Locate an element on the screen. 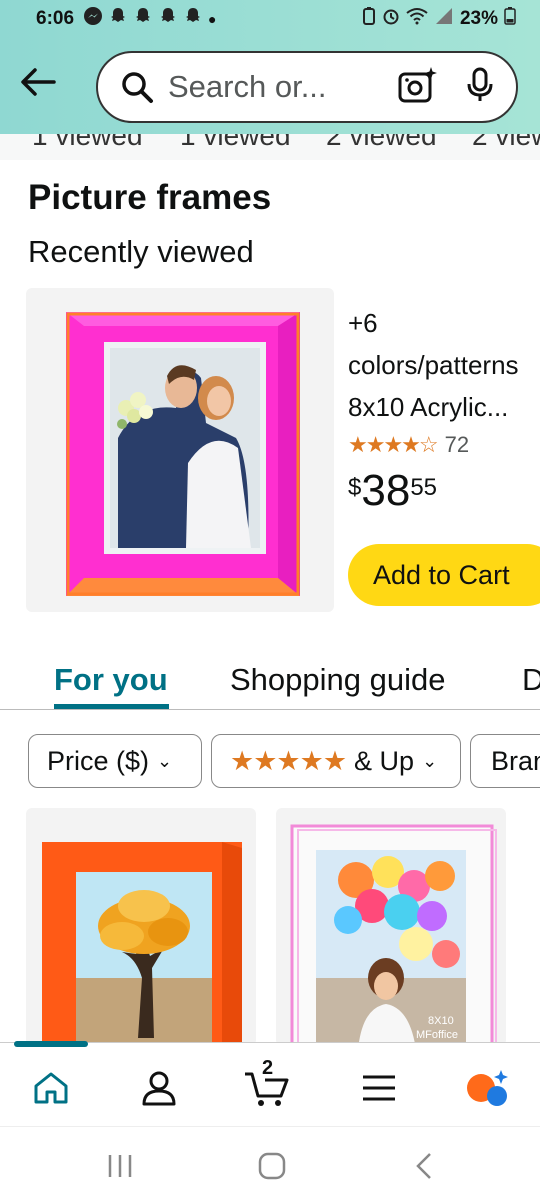 The image size is (540, 1204). brand-filter-chip: Bran is located at coordinates (505, 761).